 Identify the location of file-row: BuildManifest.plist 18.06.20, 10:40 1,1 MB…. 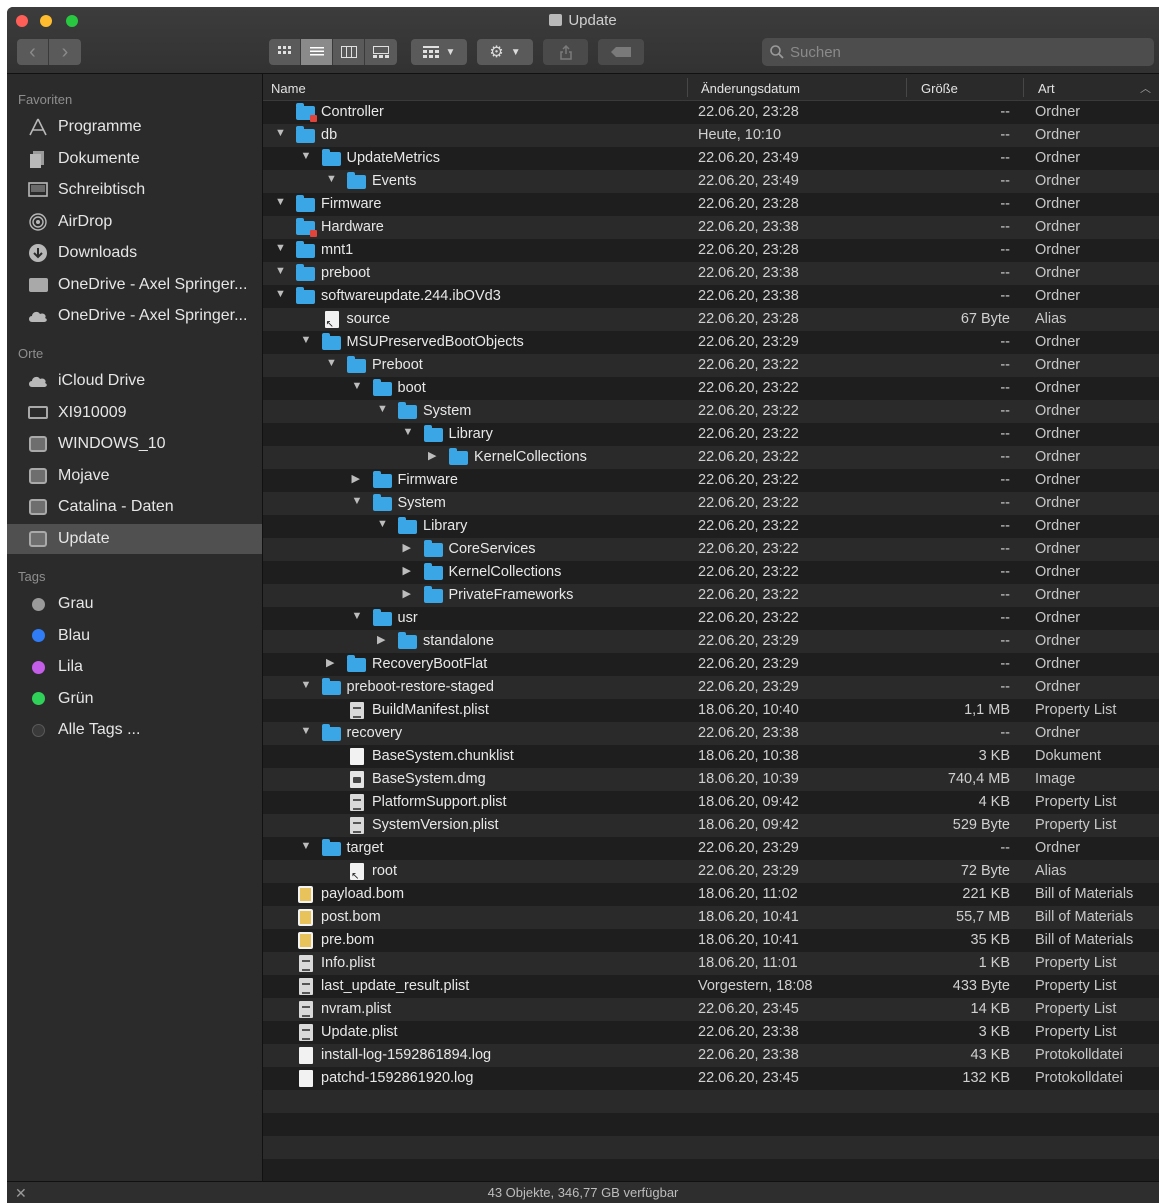
(711, 710).